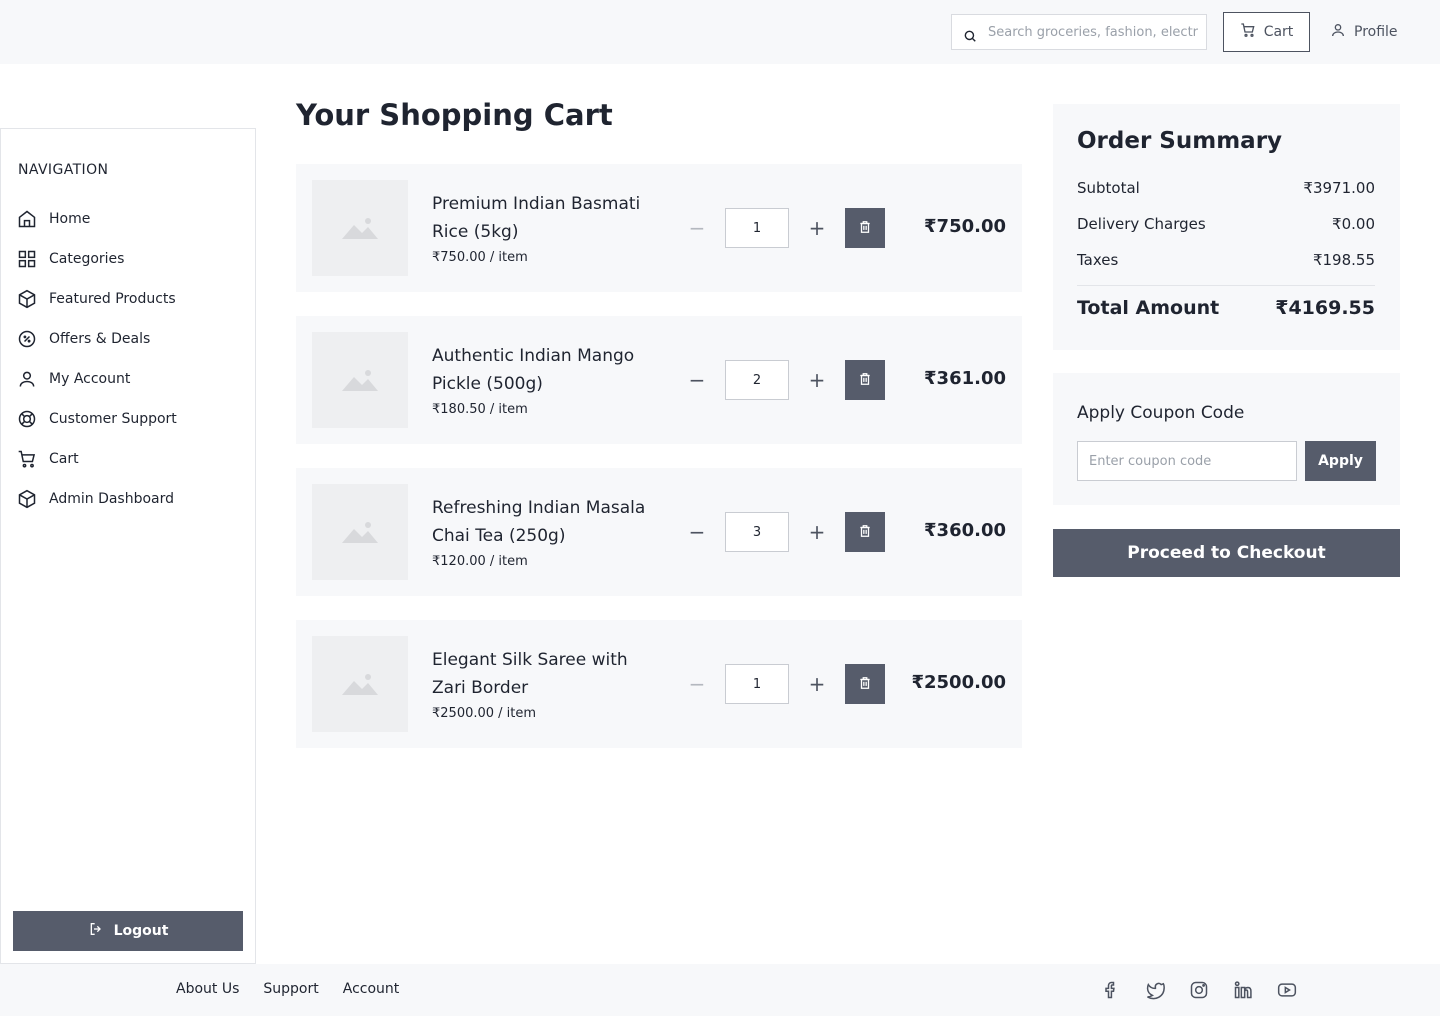  I want to click on footer-link-support: Support, so click(290, 989).